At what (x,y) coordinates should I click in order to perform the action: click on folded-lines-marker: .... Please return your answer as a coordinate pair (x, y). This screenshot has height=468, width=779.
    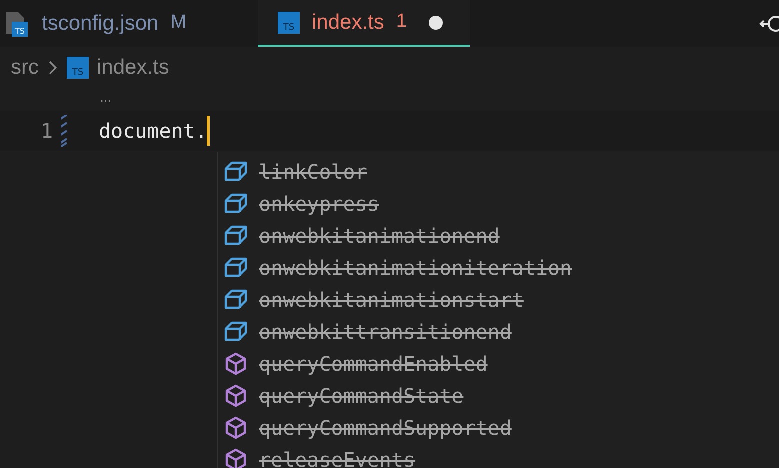
    Looking at the image, I should click on (106, 97).